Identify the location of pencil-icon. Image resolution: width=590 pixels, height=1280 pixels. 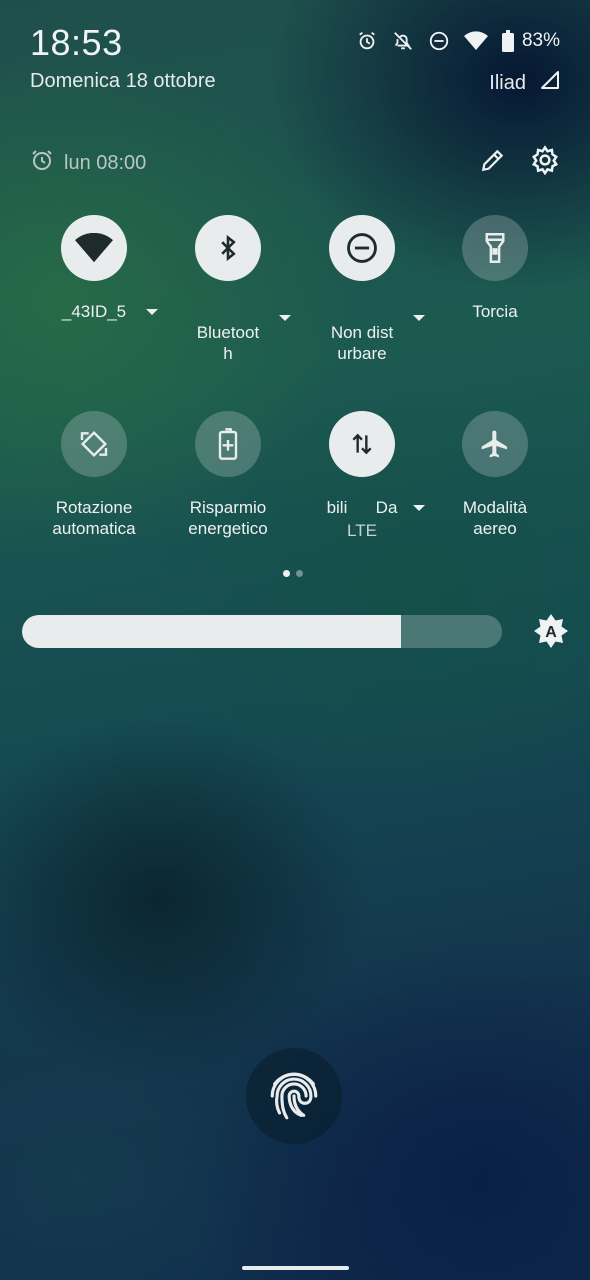
(492, 160).